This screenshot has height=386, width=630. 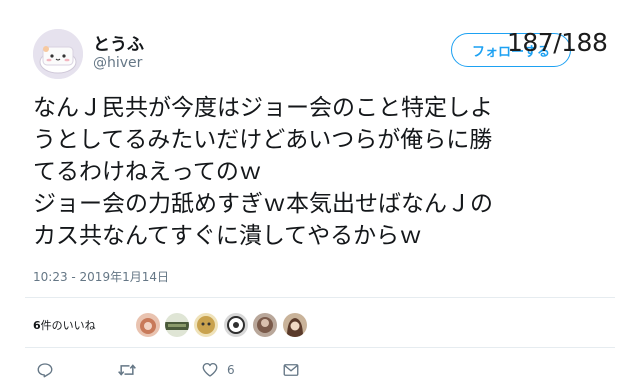 What do you see at coordinates (263, 140) in the screenshot?
I see `tweet-line: うとしてるみたいだけどあいつらが俺らに勝` at bounding box center [263, 140].